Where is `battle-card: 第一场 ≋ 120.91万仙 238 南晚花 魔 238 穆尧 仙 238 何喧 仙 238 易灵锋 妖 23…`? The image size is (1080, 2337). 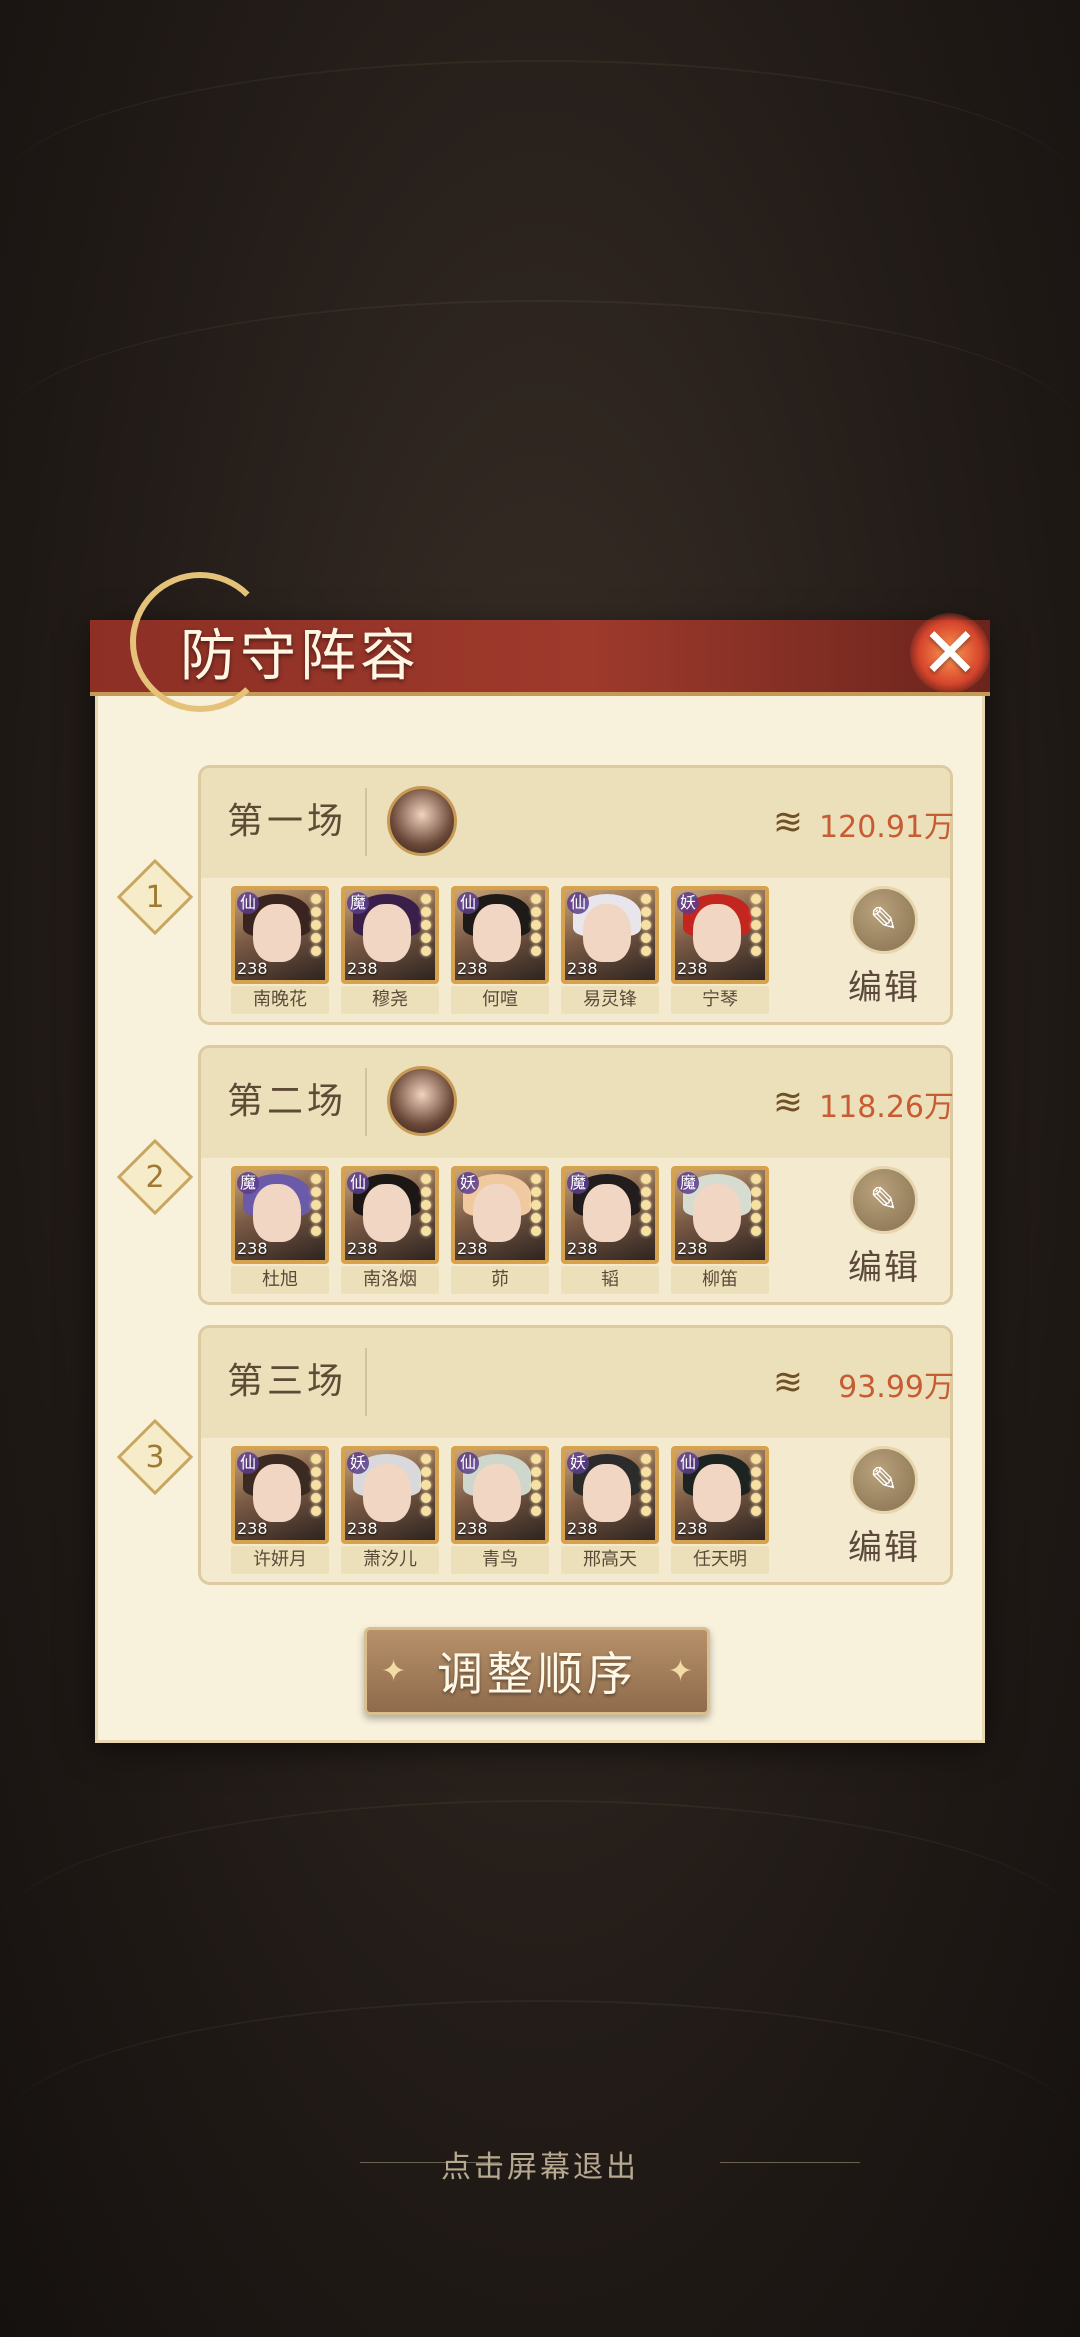
battle-card: 第一场 ≋ 120.91万仙 238 南晚花 魔 238 穆尧 仙 238 何喧 仙 238 易灵锋 妖 23… is located at coordinates (576, 895).